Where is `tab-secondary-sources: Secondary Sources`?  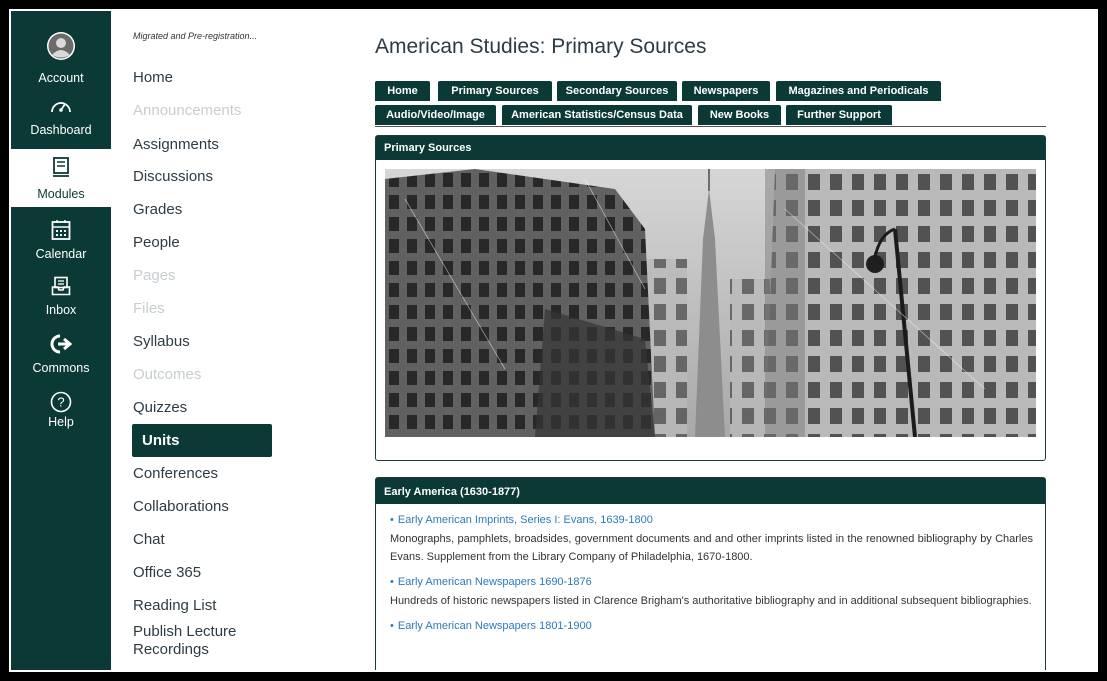
tab-secondary-sources: Secondary Sources is located at coordinates (617, 91).